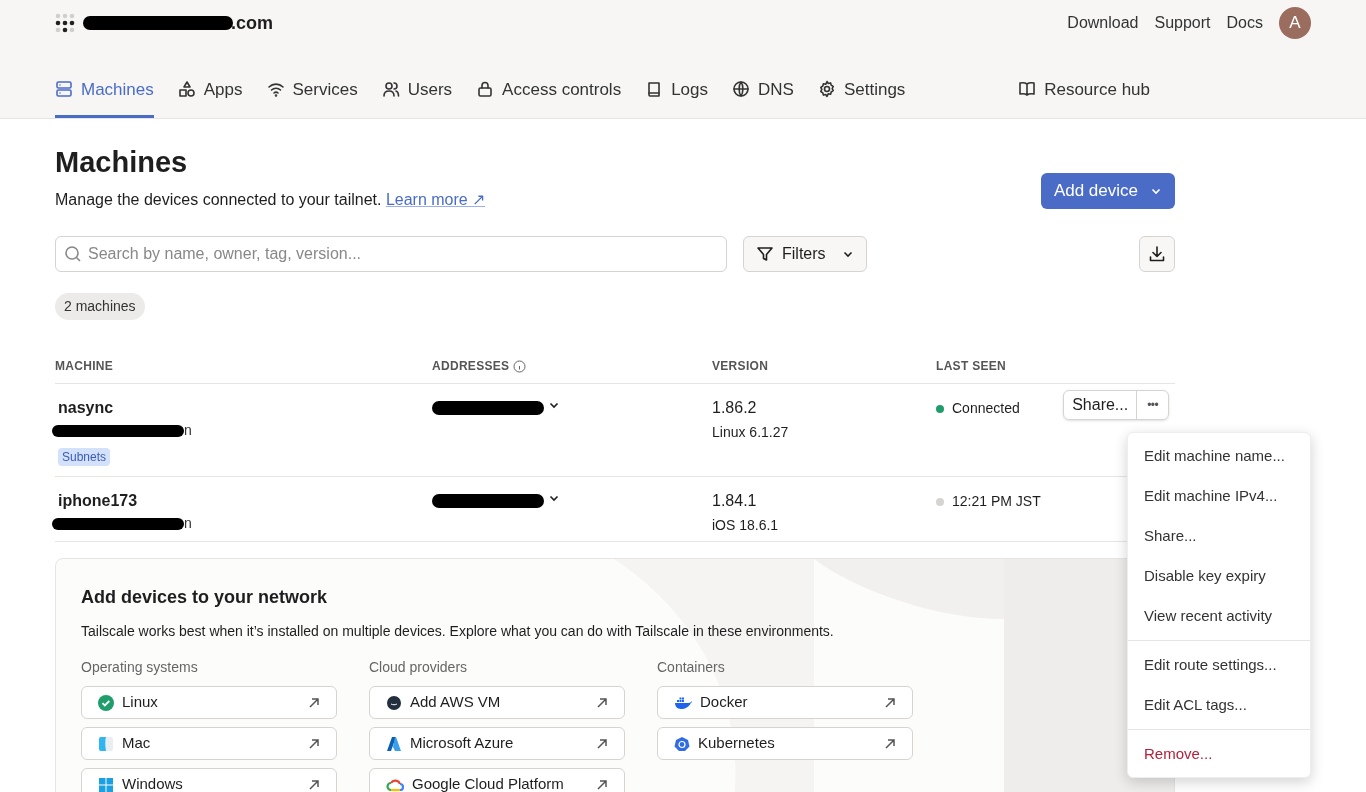 The image size is (1366, 792). I want to click on filters-button: Filters, so click(805, 254).